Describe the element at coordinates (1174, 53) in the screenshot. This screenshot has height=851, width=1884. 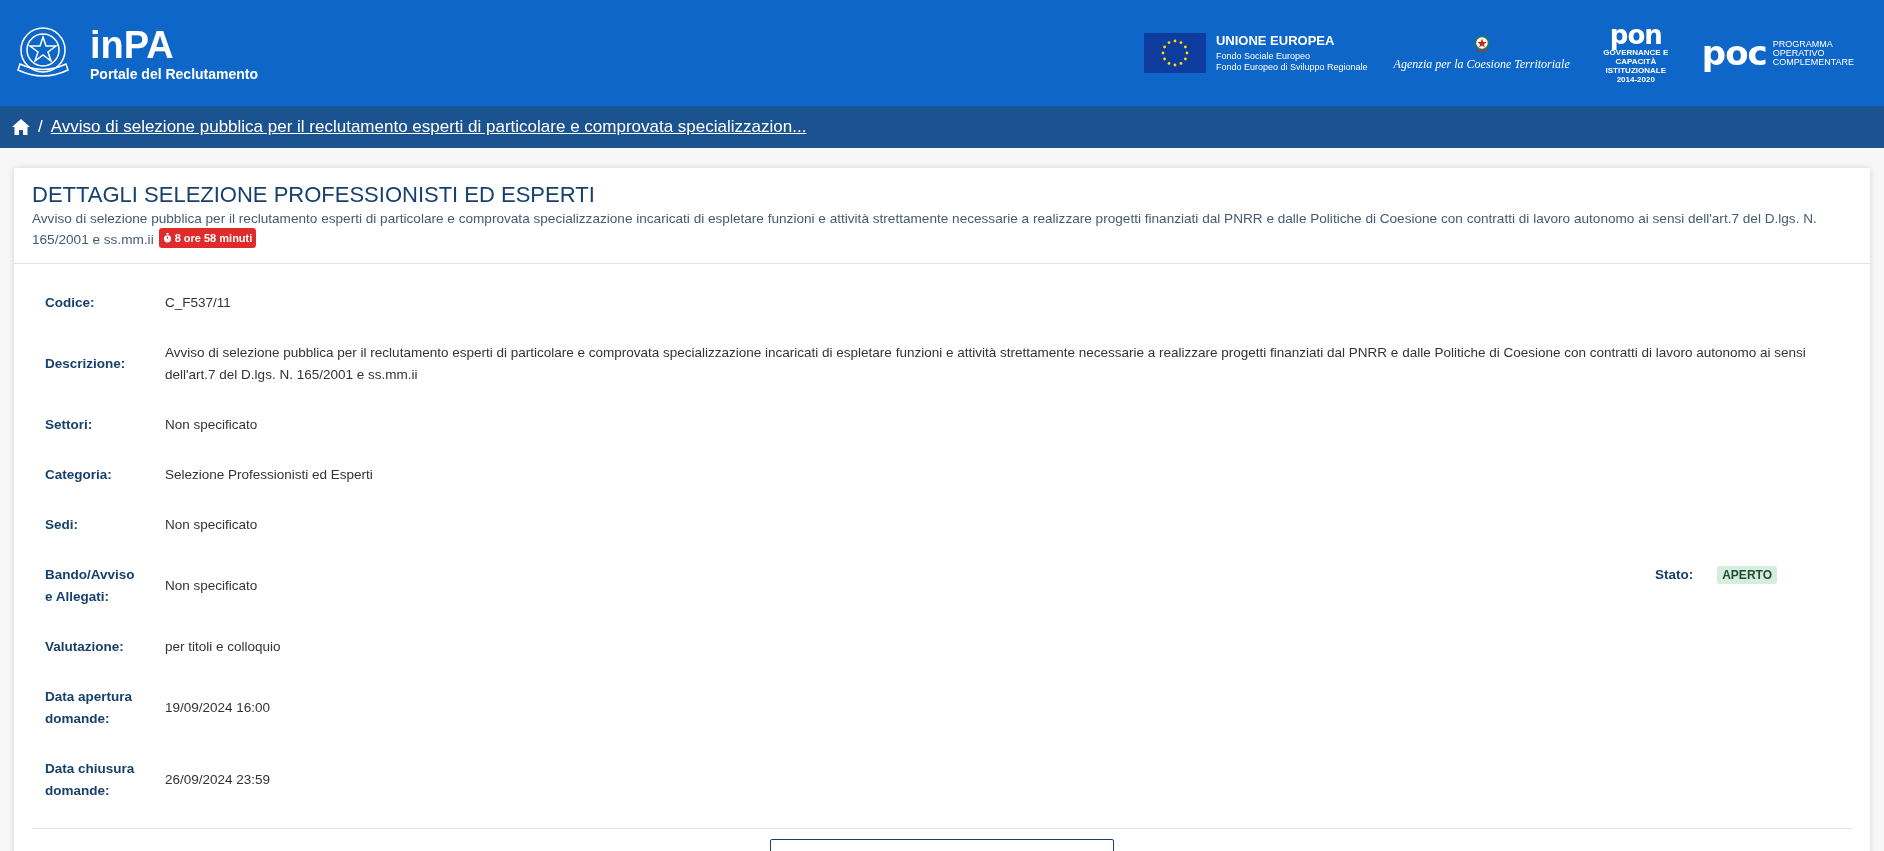
I see `eu-flag-icon` at that location.